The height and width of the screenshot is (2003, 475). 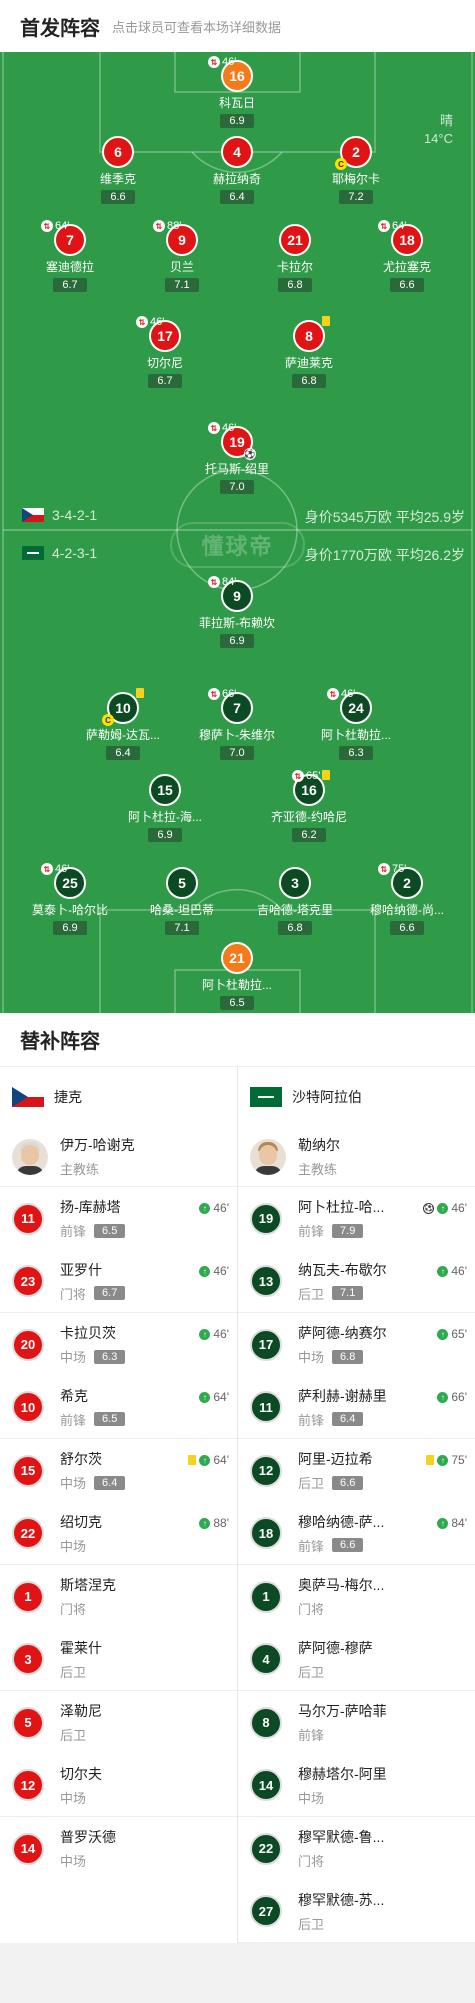 What do you see at coordinates (237, 92) in the screenshot?
I see `home-player: 16 ⇅ 46' 科瓦日 6.9` at bounding box center [237, 92].